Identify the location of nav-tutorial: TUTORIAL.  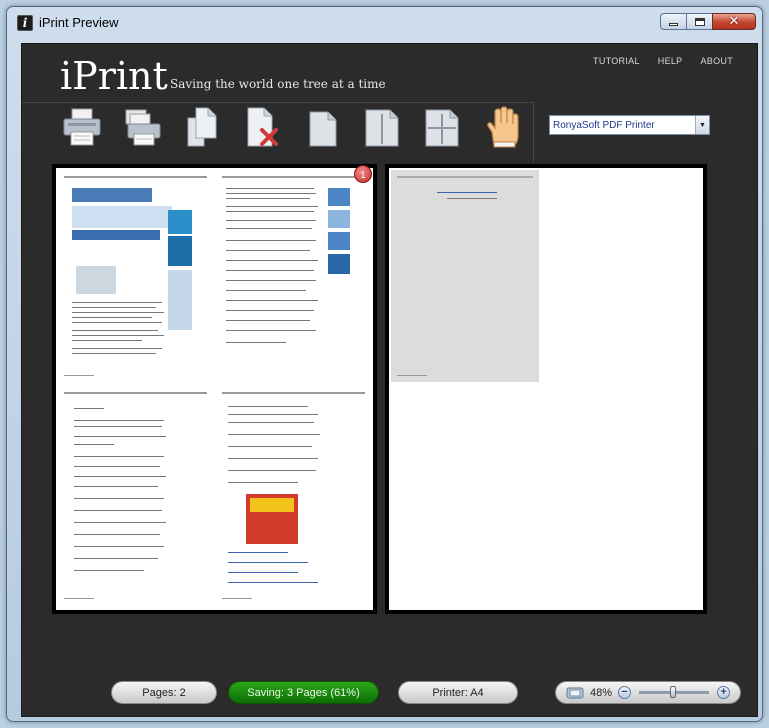
(616, 61).